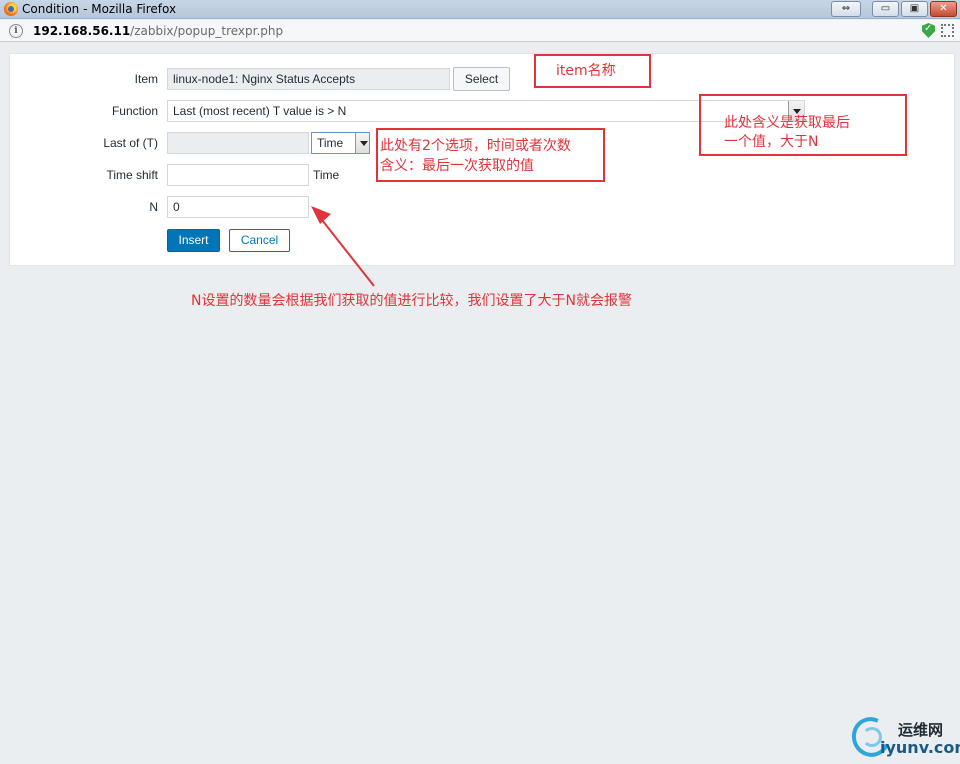 Image resolution: width=960 pixels, height=764 pixels. I want to click on time-shift-unit: Time, so click(326, 175).